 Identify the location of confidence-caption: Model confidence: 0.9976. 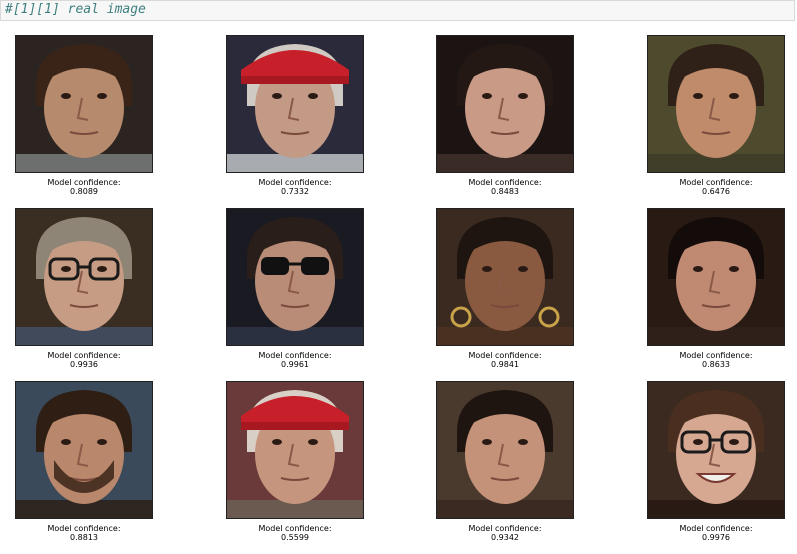
(716, 533).